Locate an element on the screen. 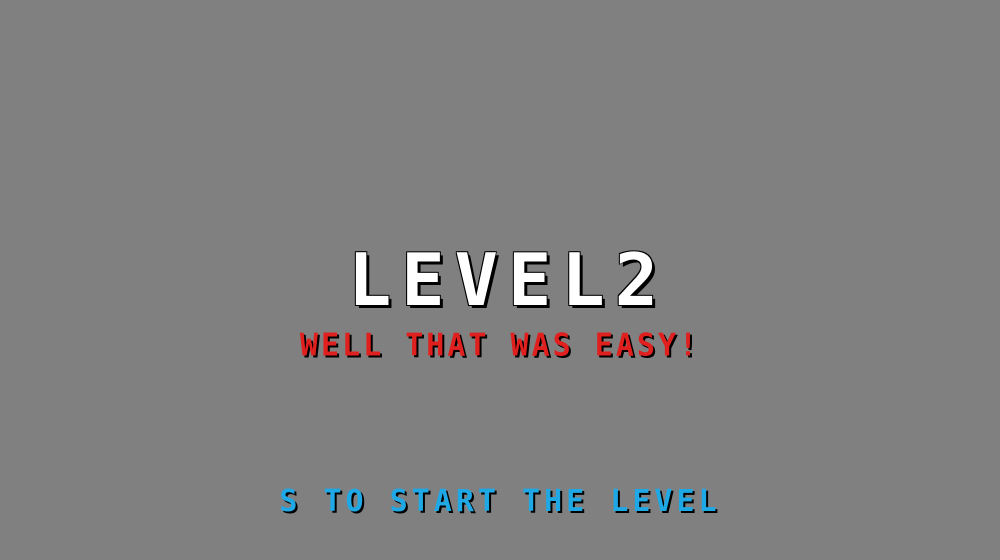  level-title: LEVEL2 is located at coordinates (508, 280).